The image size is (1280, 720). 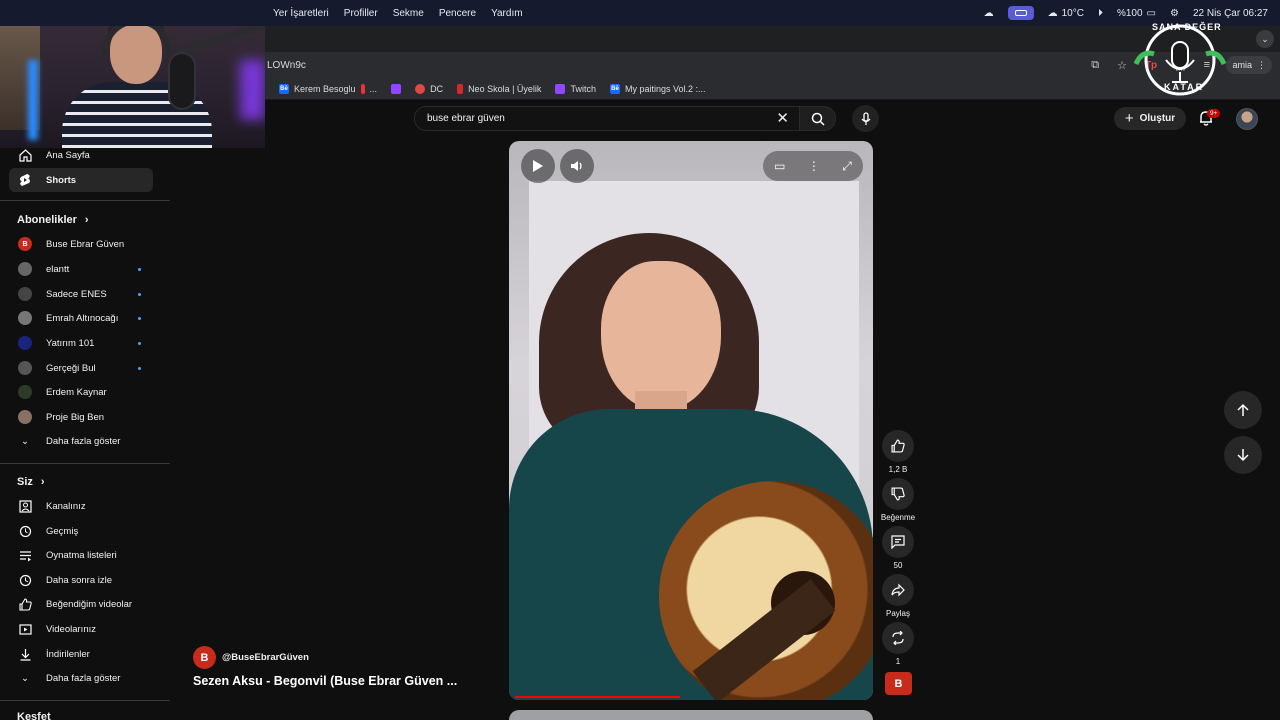 What do you see at coordinates (499, 88) in the screenshot?
I see `bookmark-neo-skola: Neo Skola | Üyelik` at bounding box center [499, 88].